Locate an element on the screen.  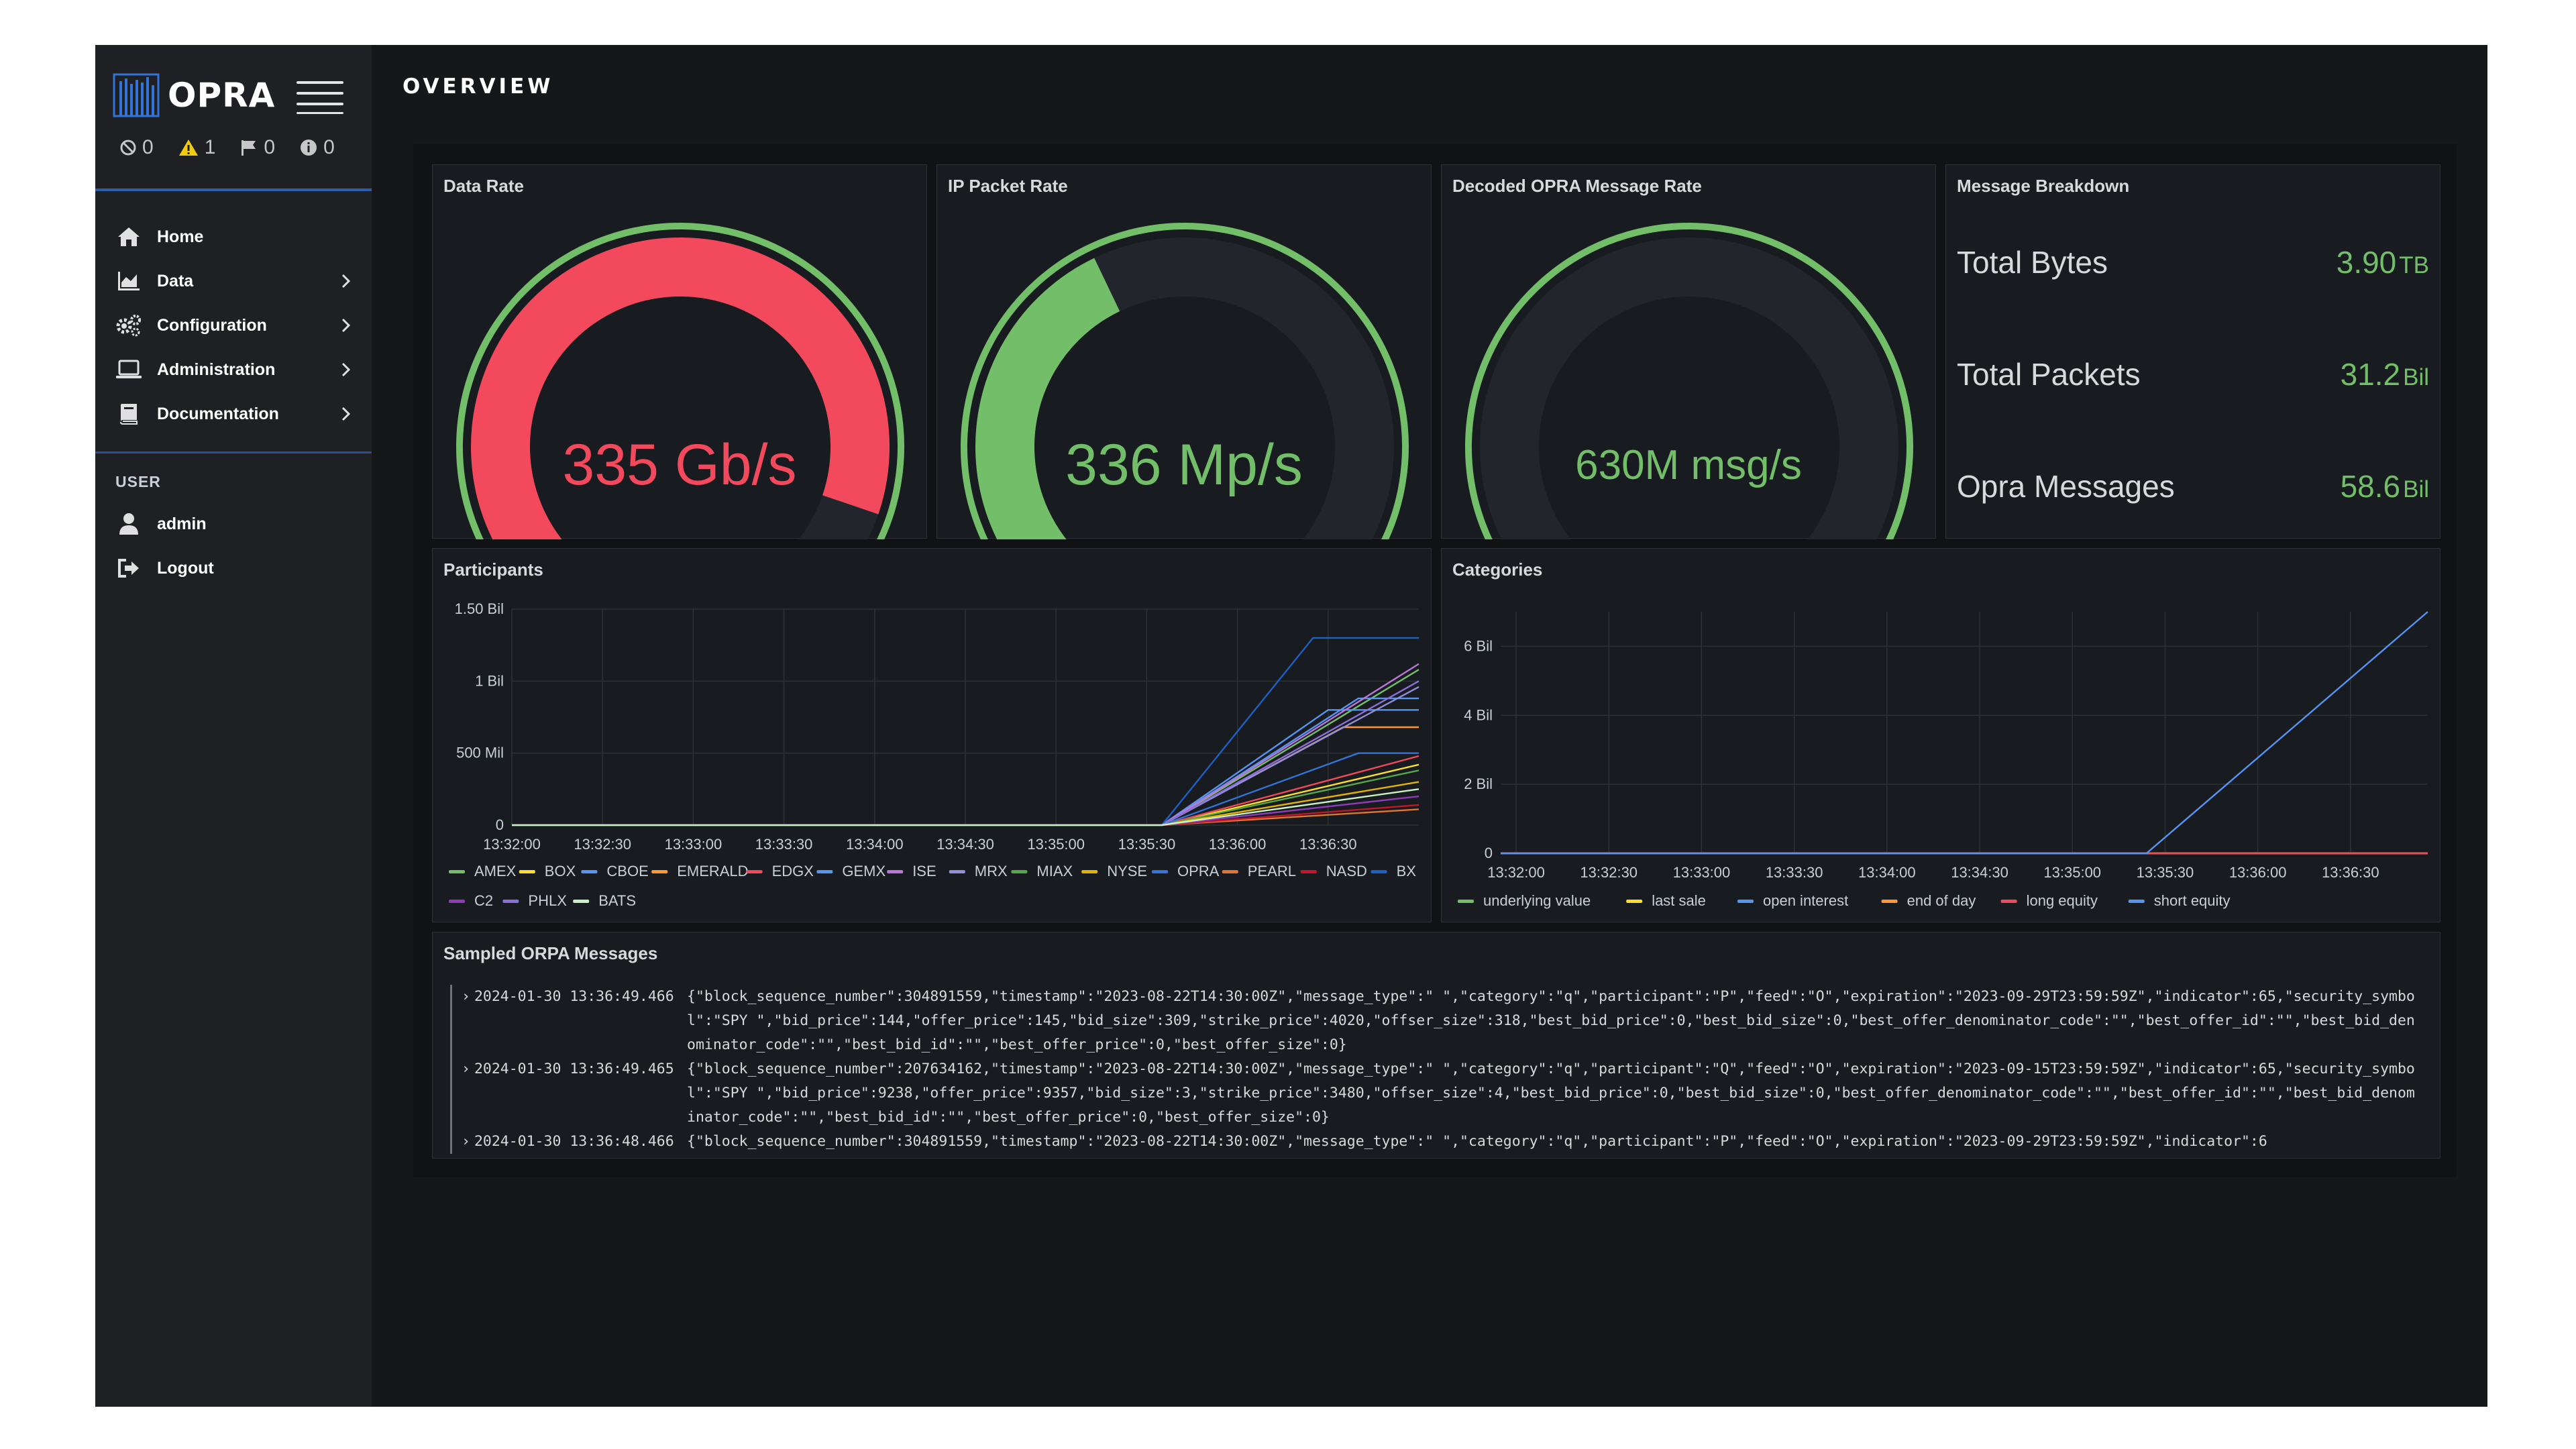
stat-value: 58.6 is located at coordinates (2370, 486).